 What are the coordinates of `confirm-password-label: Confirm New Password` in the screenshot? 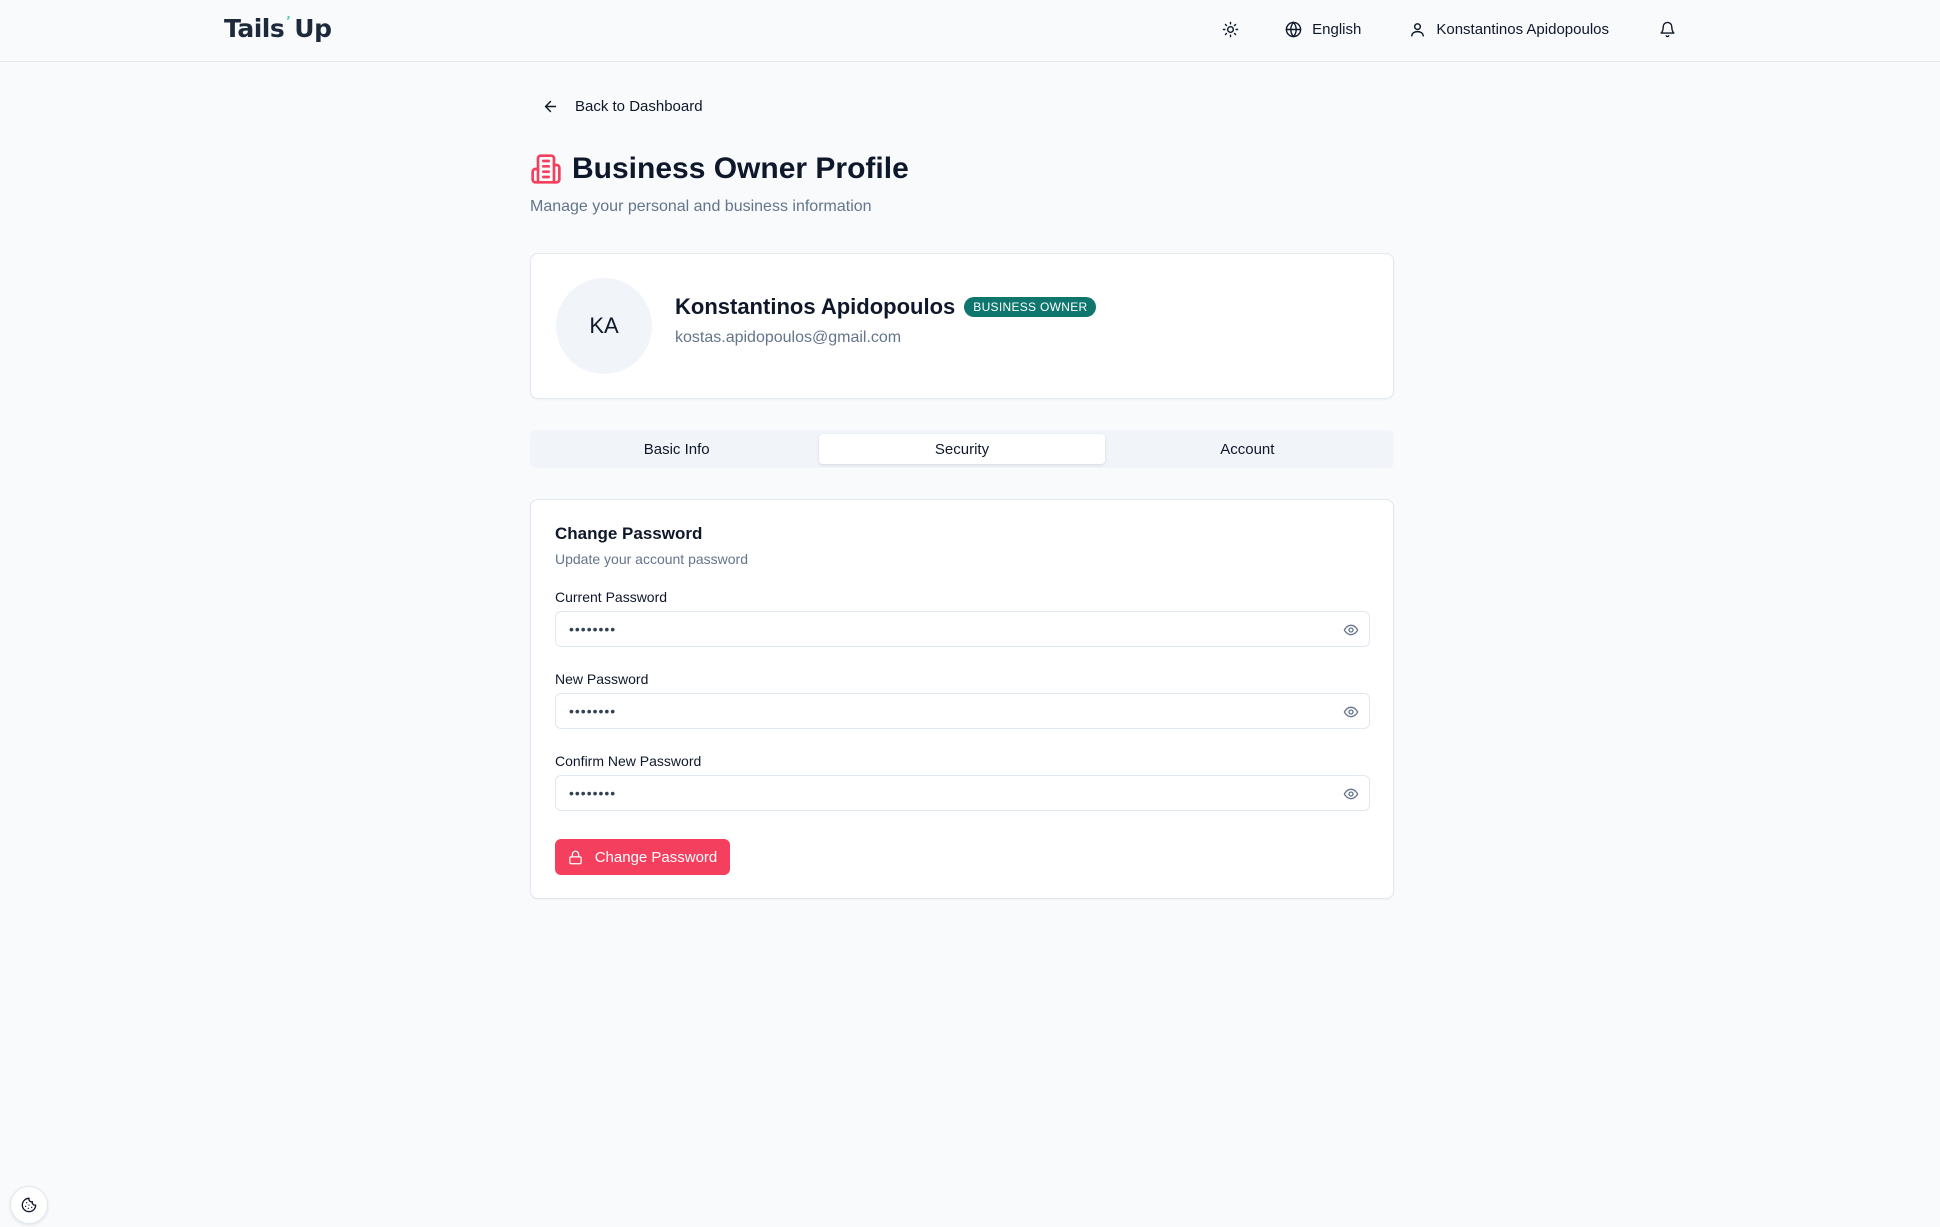 It's located at (628, 761).